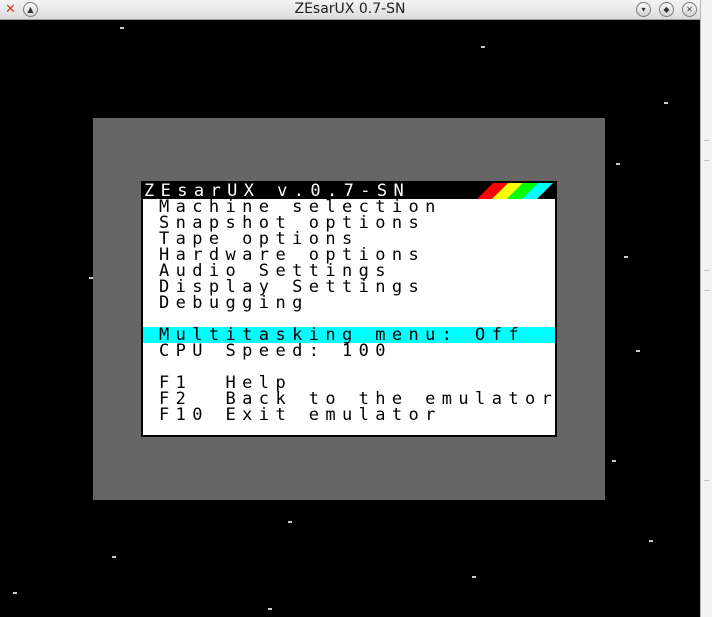 The height and width of the screenshot is (617, 712). I want to click on window-title: ZEsarUX 0.7-SN, so click(350, 9).